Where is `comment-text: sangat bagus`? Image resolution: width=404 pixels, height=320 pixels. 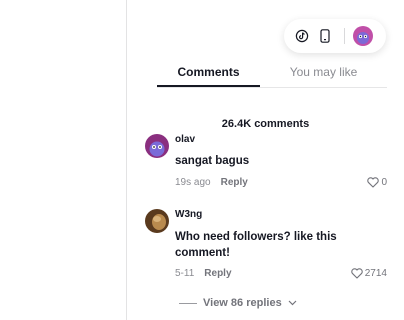 comment-text: sangat bagus is located at coordinates (212, 161).